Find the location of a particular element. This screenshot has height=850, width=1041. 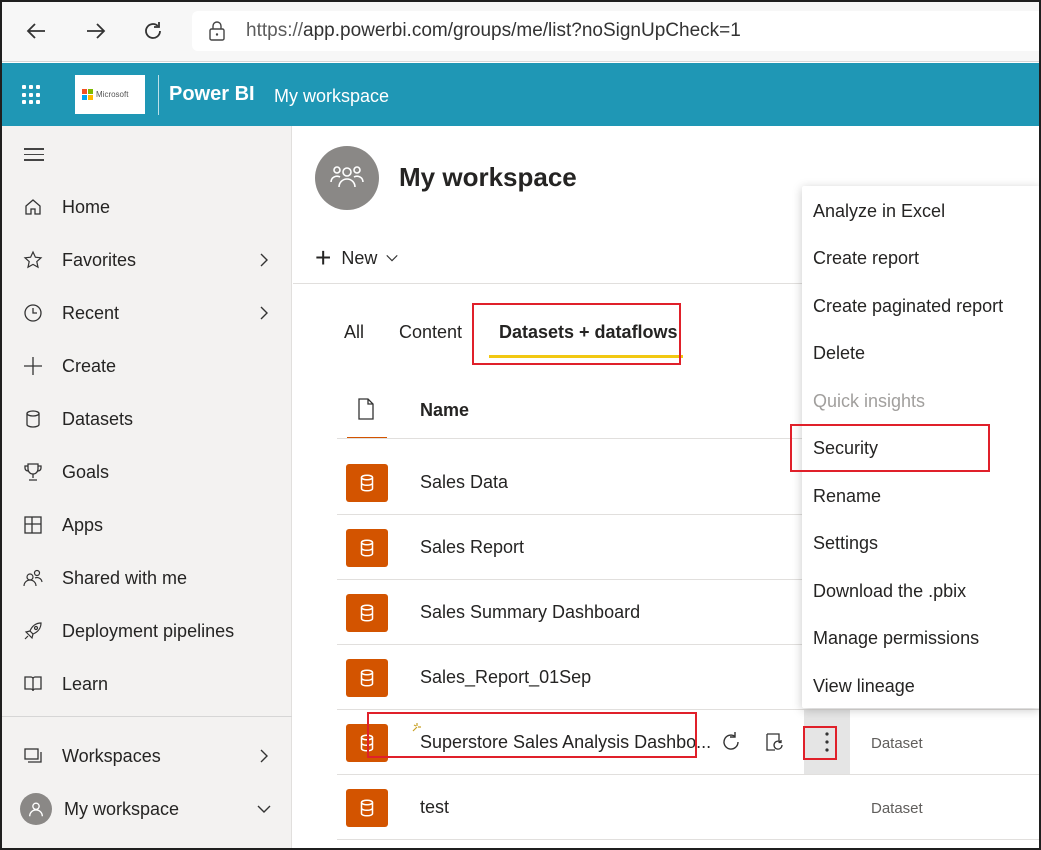

menu-item-rename: Rename is located at coordinates (920, 496).